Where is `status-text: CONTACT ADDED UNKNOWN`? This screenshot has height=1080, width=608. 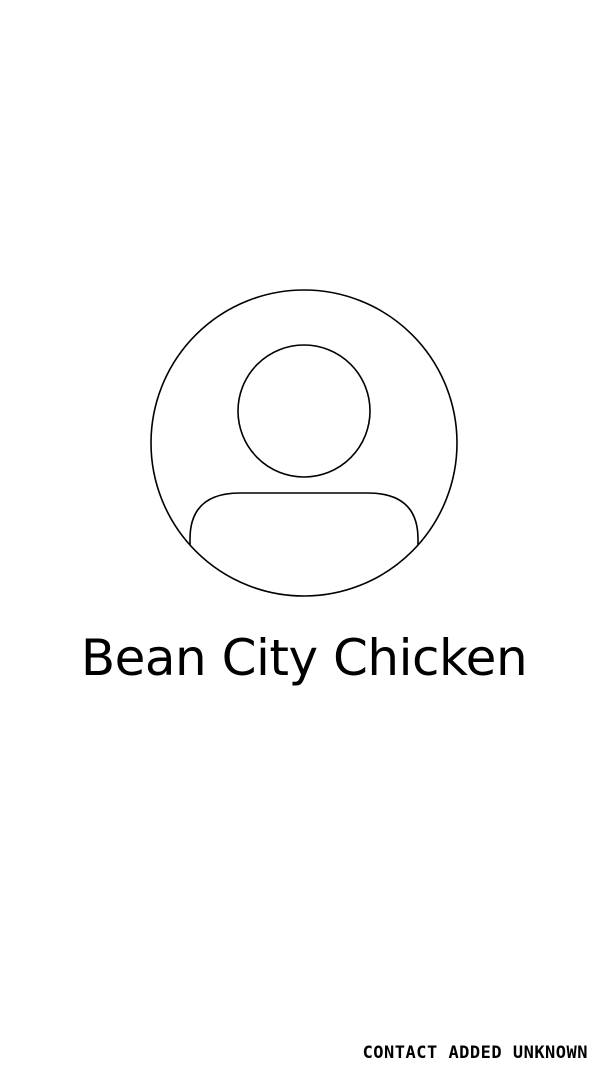 status-text: CONTACT ADDED UNKNOWN is located at coordinates (475, 1053).